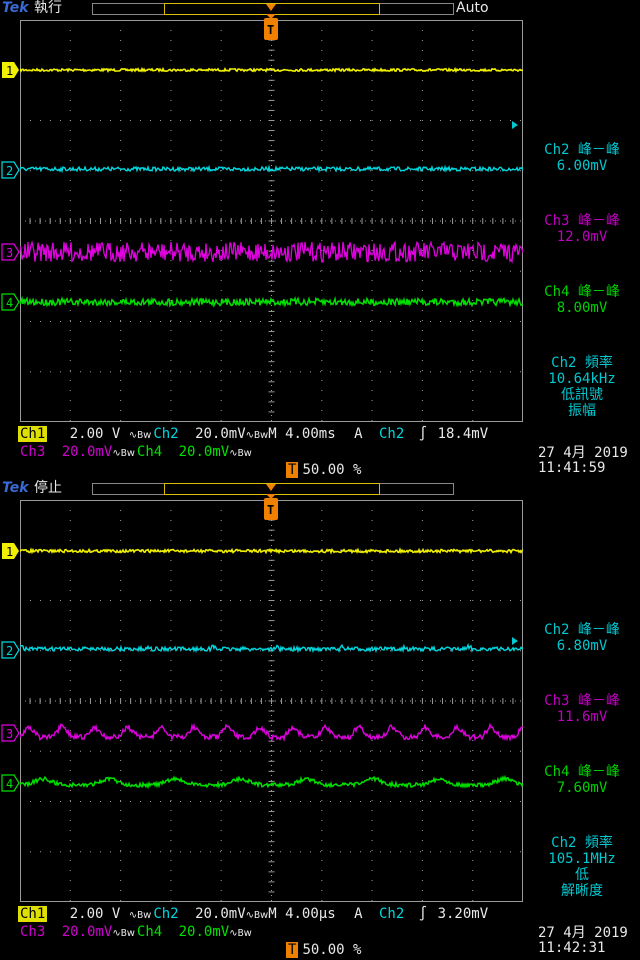 This screenshot has height=960, width=640. I want to click on ch4-pp-value: 8.00mV, so click(582, 308).